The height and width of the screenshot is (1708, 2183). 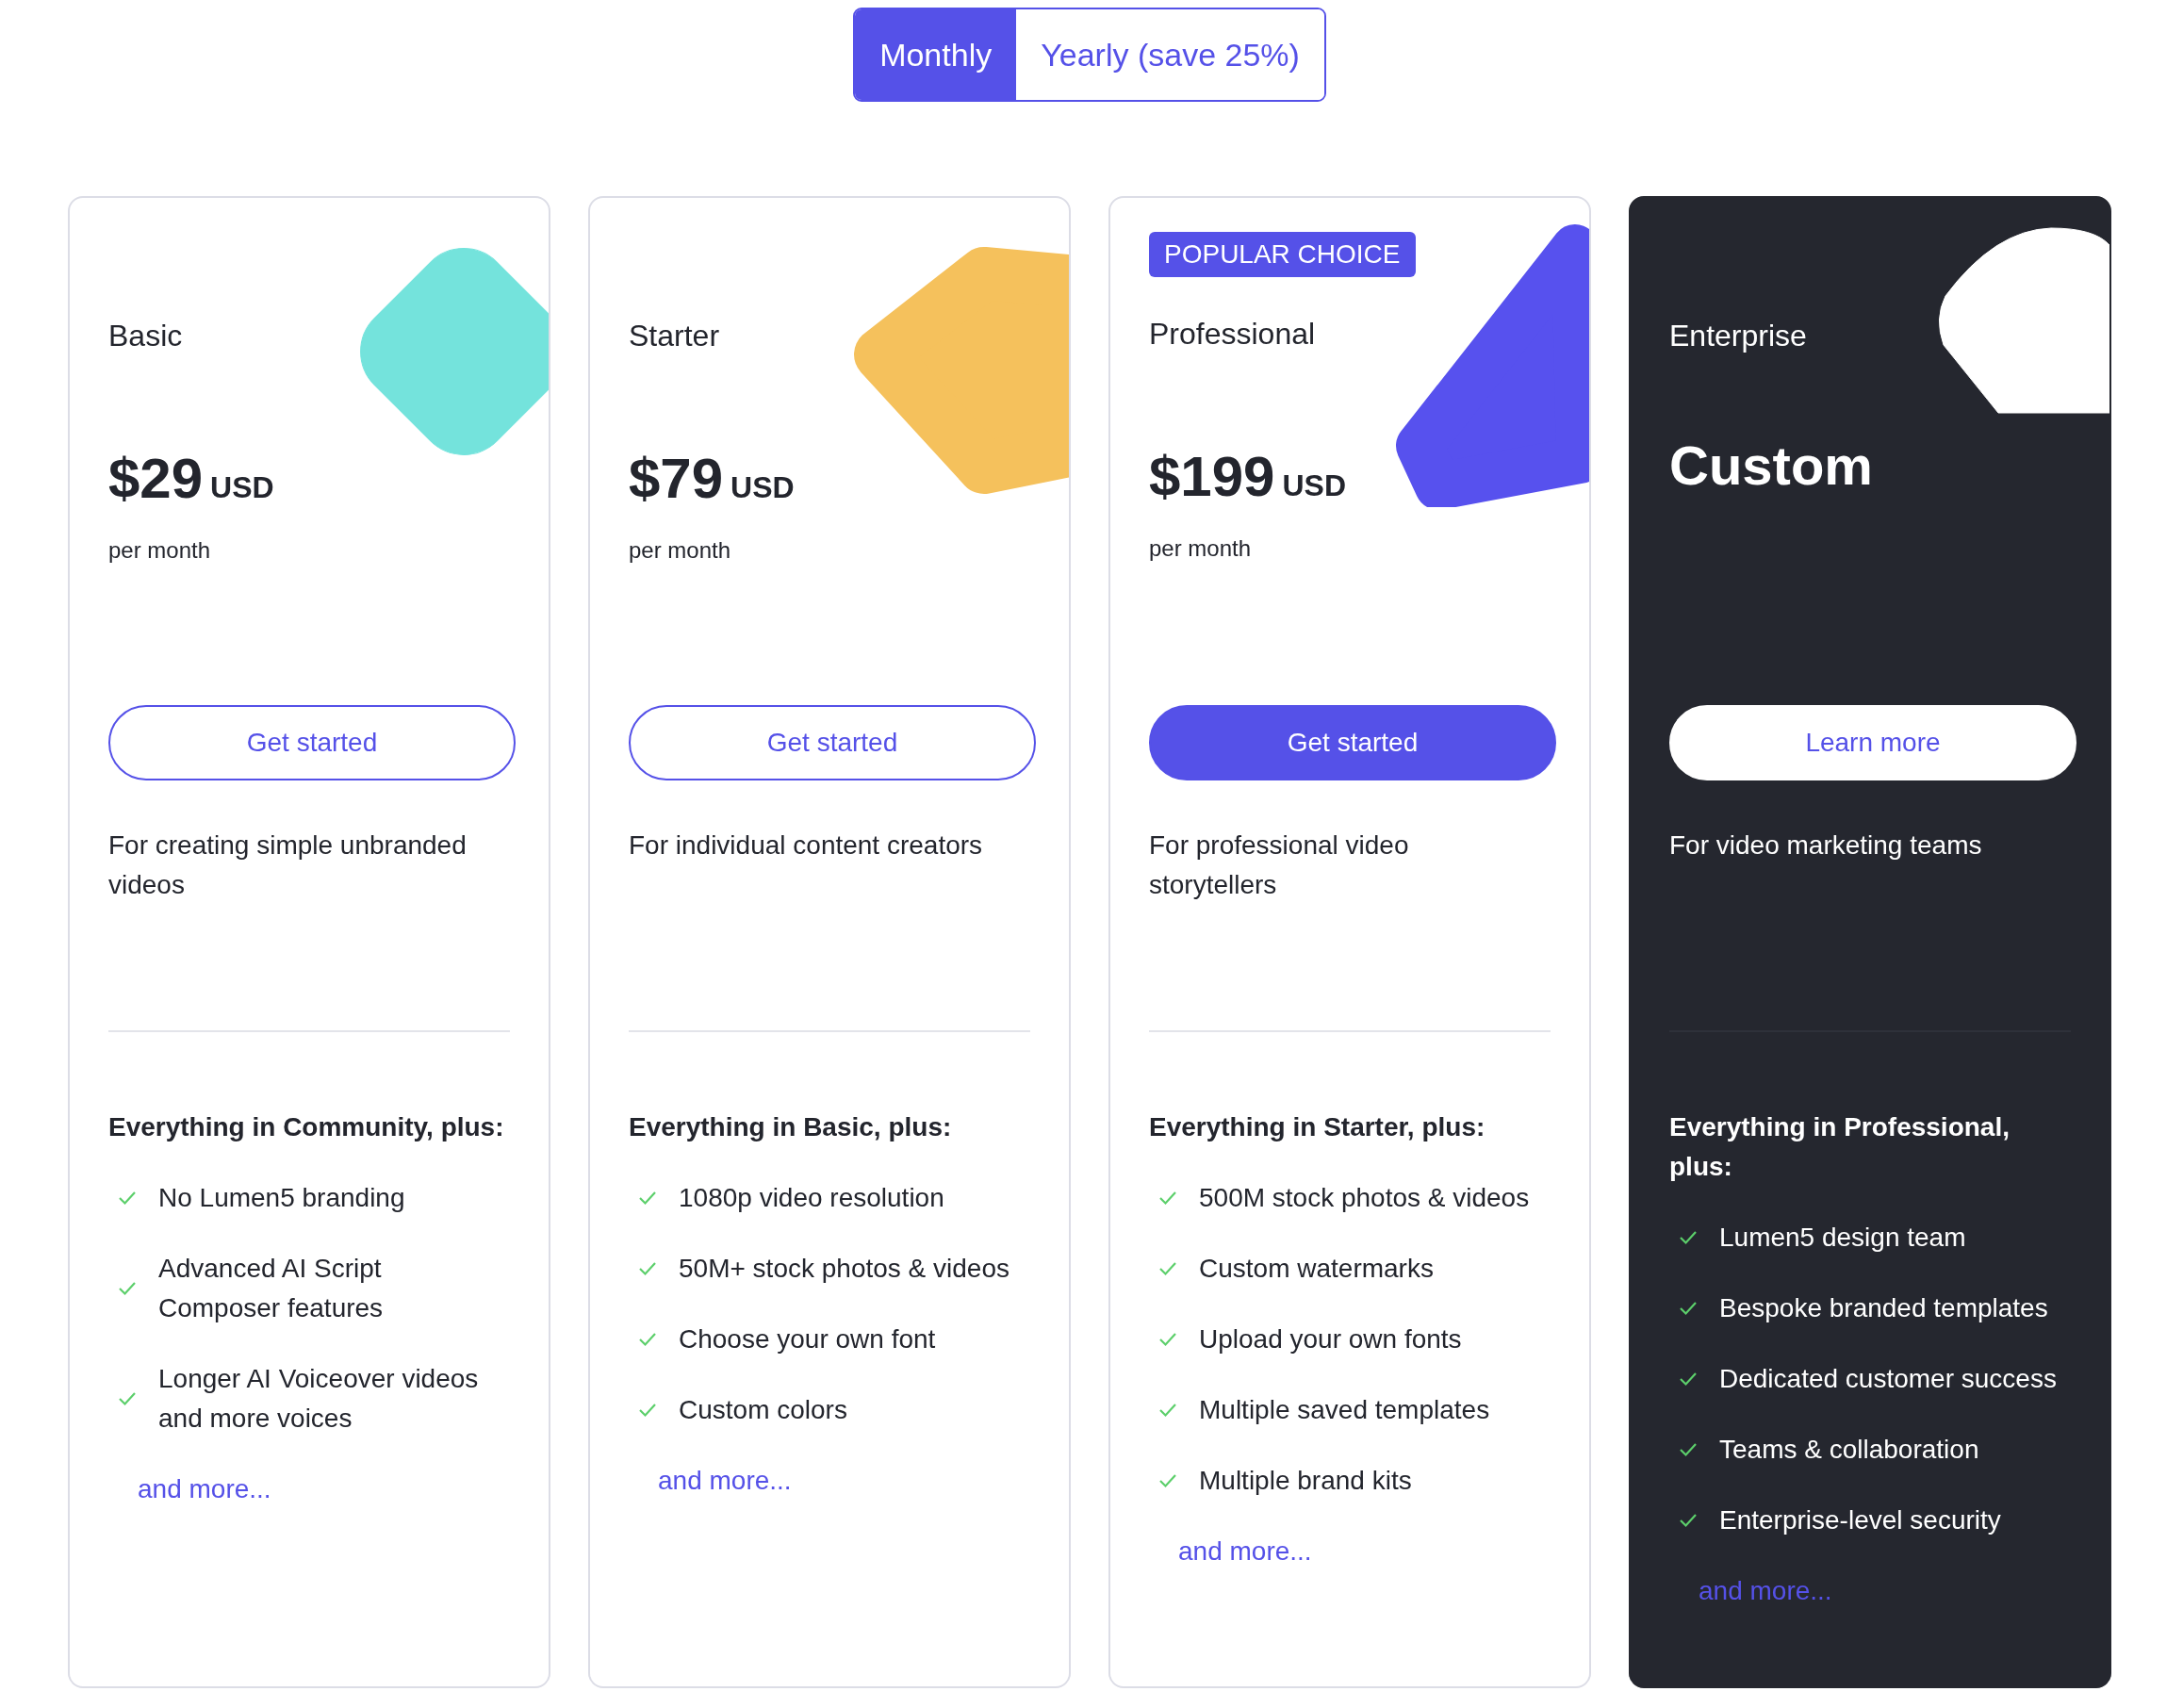 What do you see at coordinates (791, 1127) in the screenshot?
I see `features-heading: Everything in Basic, plus:` at bounding box center [791, 1127].